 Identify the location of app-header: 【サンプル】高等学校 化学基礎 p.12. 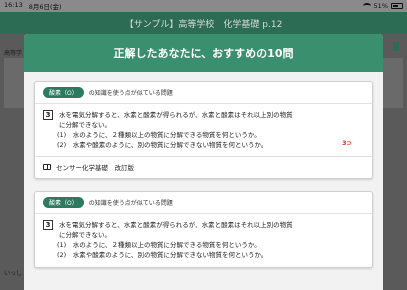
(203, 23).